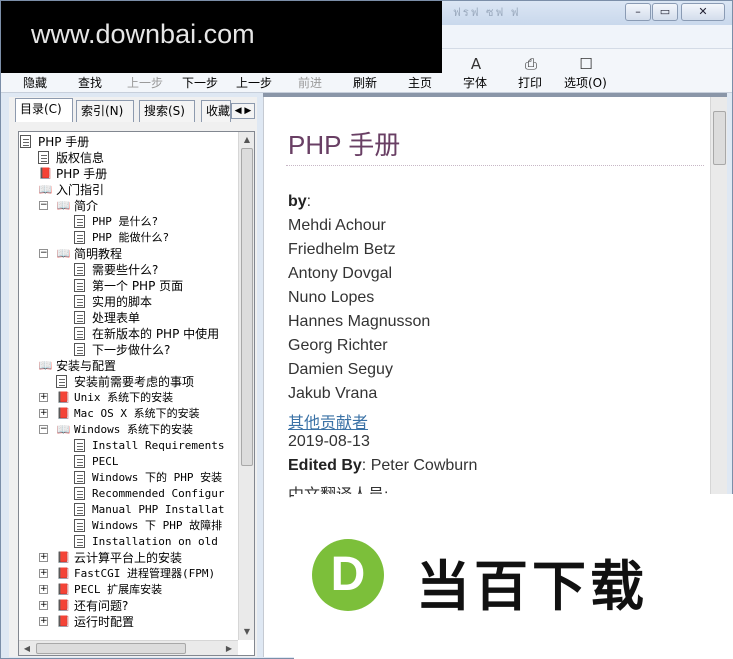 This screenshot has height=659, width=733. I want to click on logo-text: 当百下载, so click(532, 586).